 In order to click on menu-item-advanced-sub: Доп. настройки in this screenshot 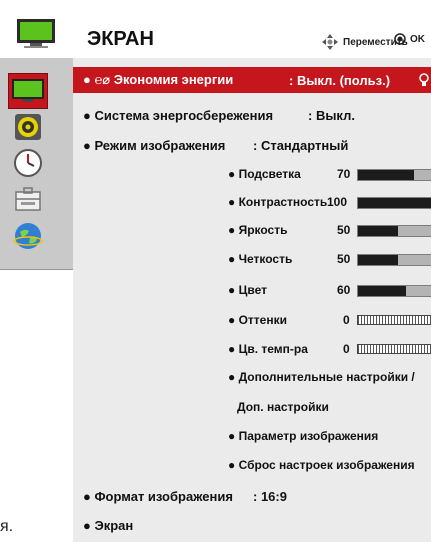, I will do `click(252, 407)`.